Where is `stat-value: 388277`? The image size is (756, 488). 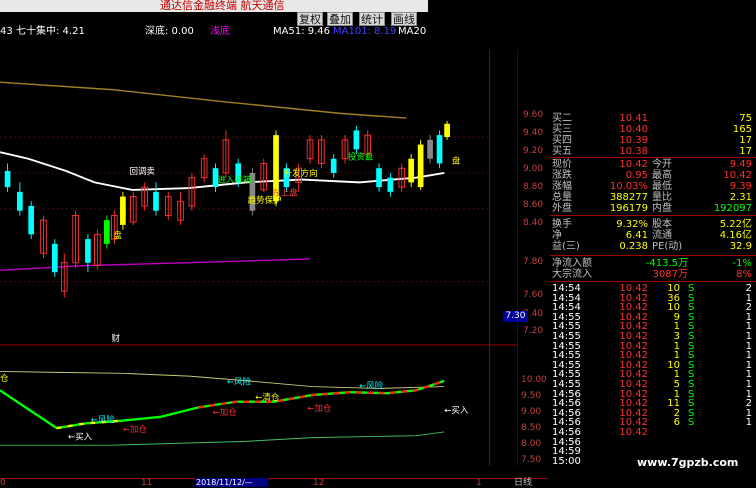 stat-value: 388277 is located at coordinates (628, 197).